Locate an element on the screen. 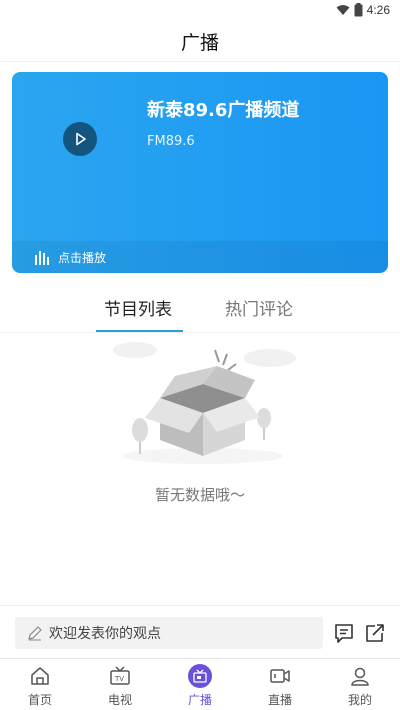 The image size is (400, 710). comment-placeholder: 欢迎发表你的观点 is located at coordinates (105, 634).